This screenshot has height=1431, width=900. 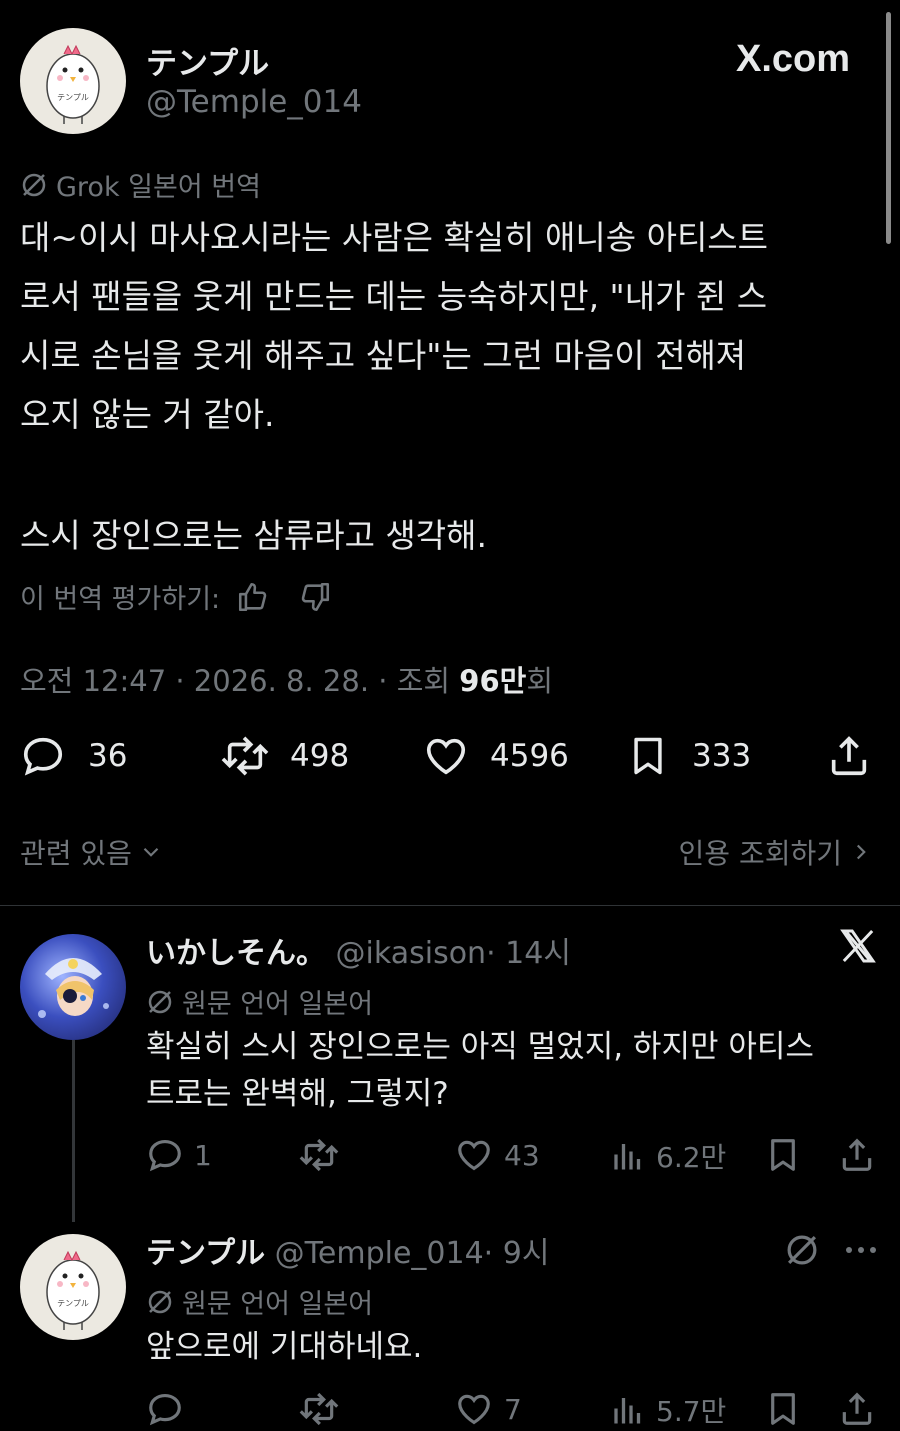 I want to click on display-name: テンプル, so click(x=207, y=60).